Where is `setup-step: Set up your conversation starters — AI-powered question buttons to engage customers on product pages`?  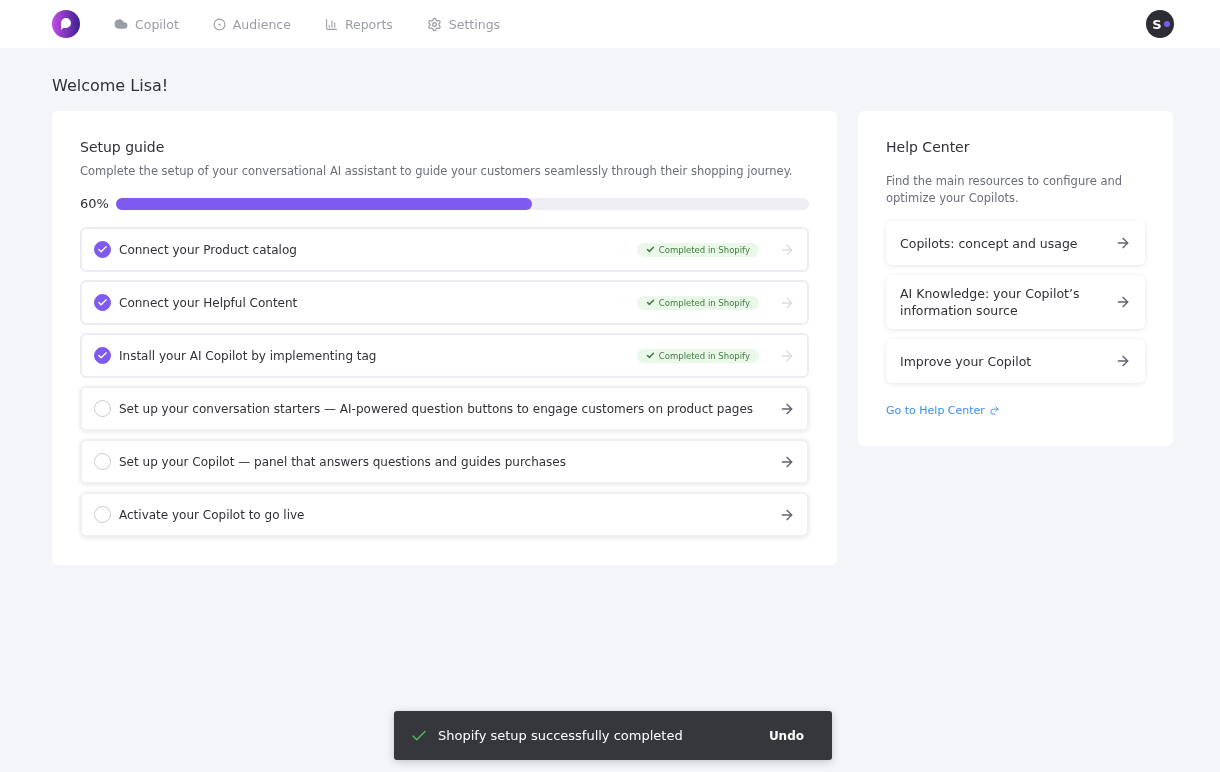 setup-step: Set up your conversation starters — AI-powered question buttons to engage customers on product pages is located at coordinates (444, 408).